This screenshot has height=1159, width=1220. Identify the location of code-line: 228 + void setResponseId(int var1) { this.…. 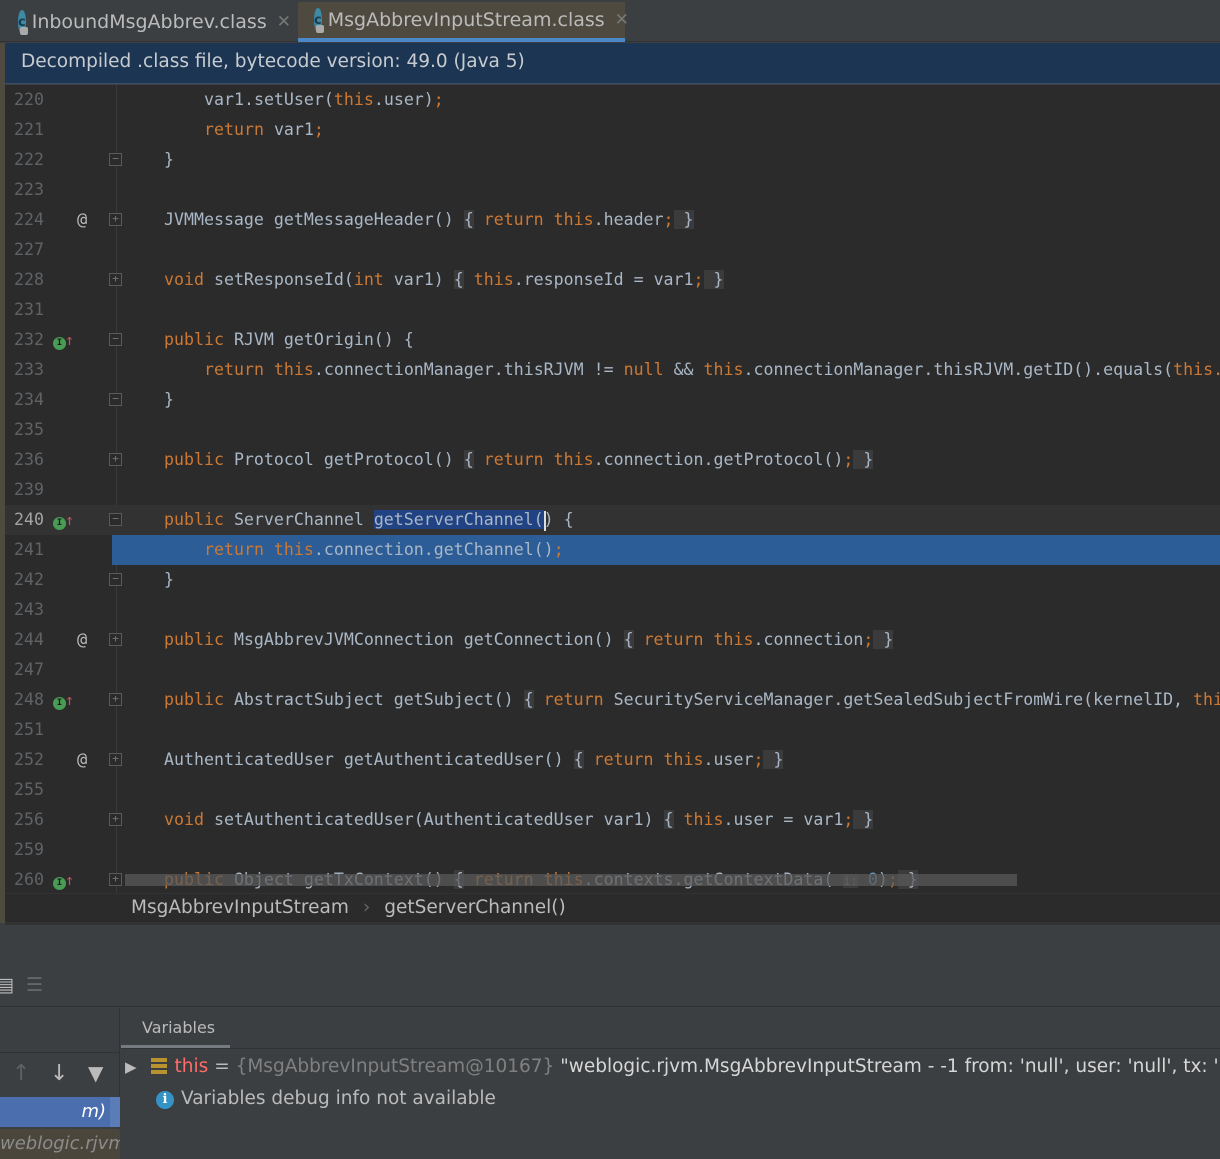
(612, 280).